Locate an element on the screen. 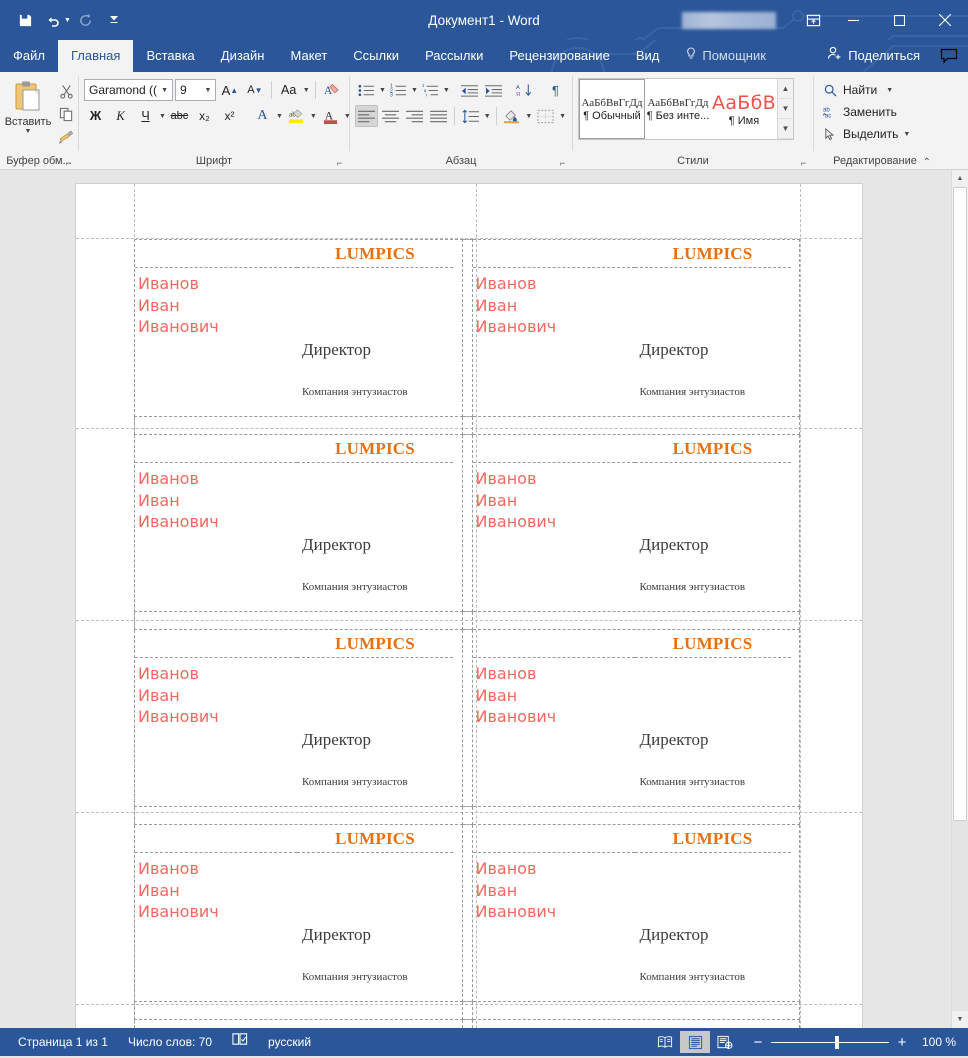  font-name-combo: Garamond (( ▼ is located at coordinates (129, 90).